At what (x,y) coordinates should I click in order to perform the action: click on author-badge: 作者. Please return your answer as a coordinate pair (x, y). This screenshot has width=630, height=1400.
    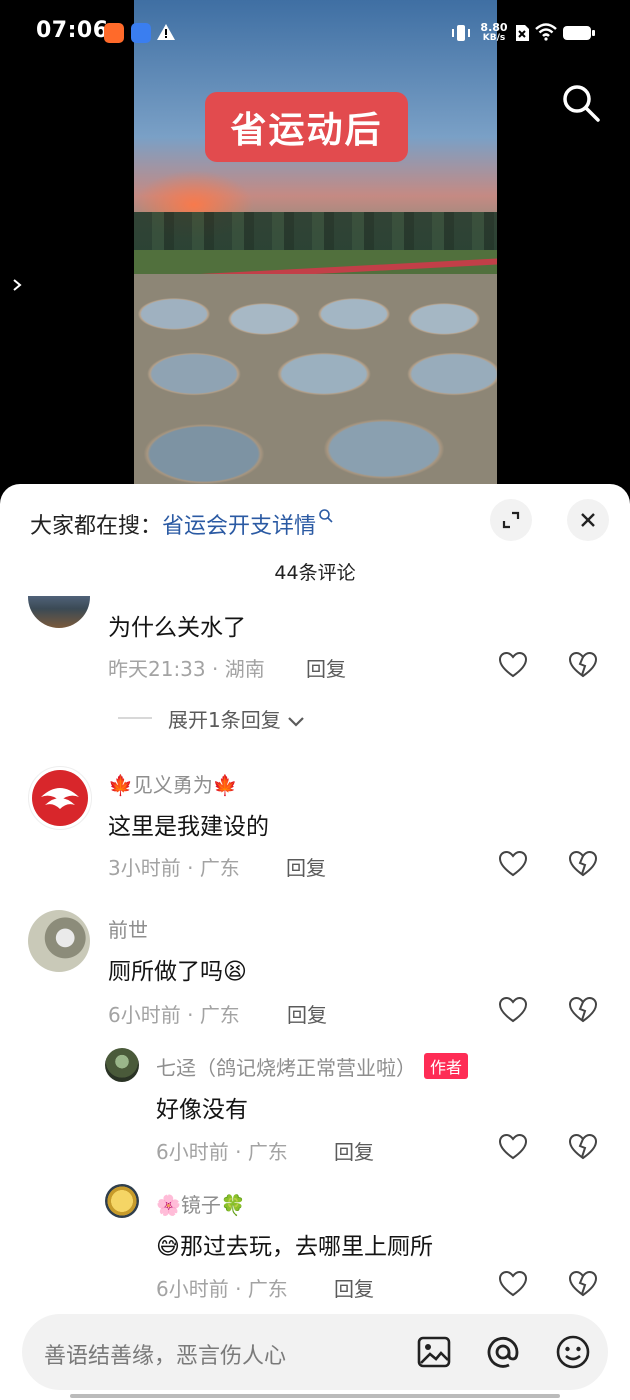
    Looking at the image, I should click on (446, 1066).